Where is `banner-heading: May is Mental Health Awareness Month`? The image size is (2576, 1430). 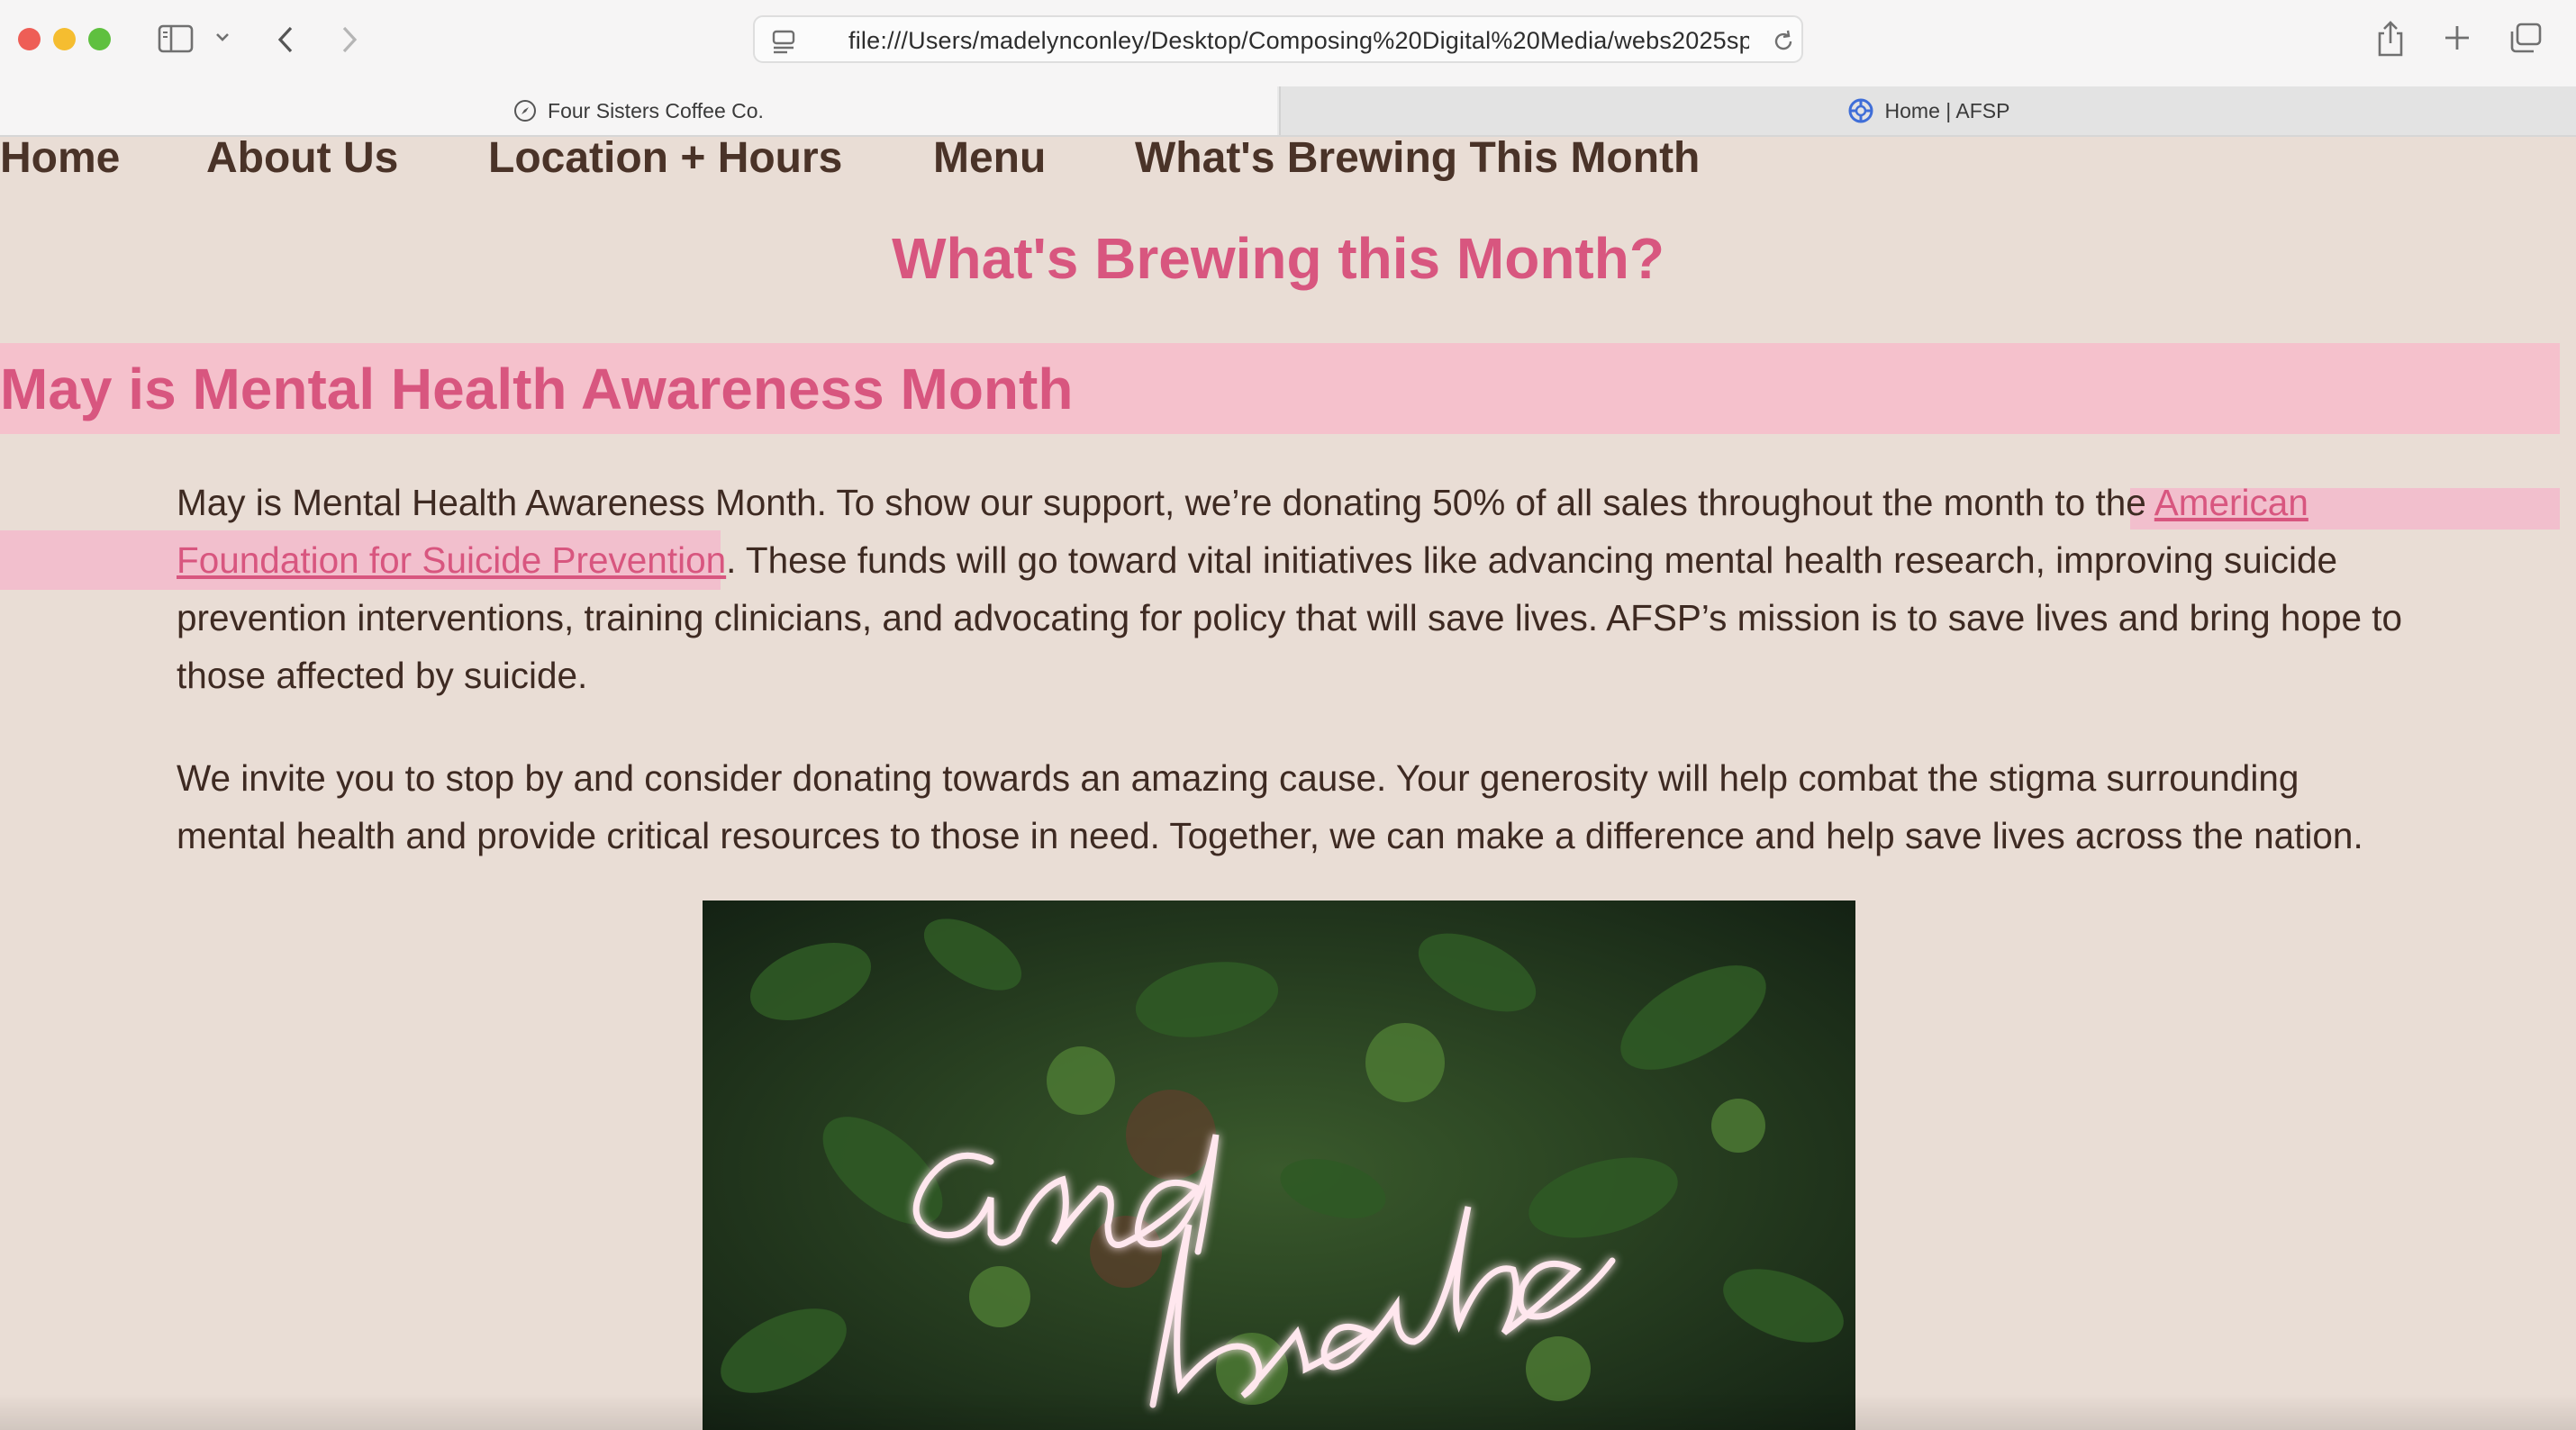 banner-heading: May is Mental Health Awareness Month is located at coordinates (537, 389).